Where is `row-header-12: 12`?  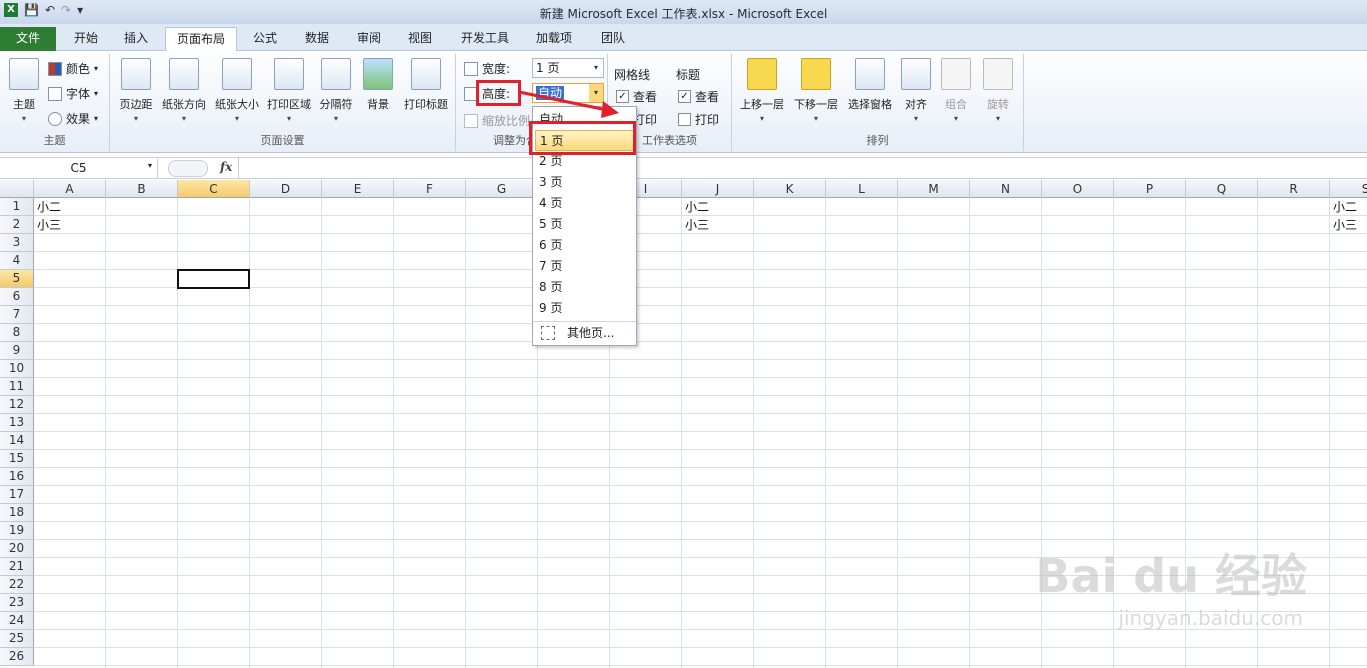
row-header-12: 12 is located at coordinates (17, 405).